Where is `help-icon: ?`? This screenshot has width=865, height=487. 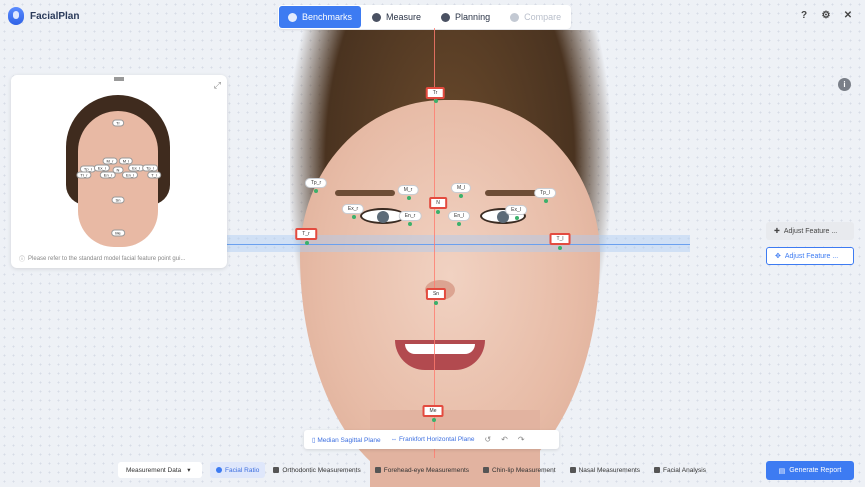
help-icon: ? is located at coordinates (804, 15).